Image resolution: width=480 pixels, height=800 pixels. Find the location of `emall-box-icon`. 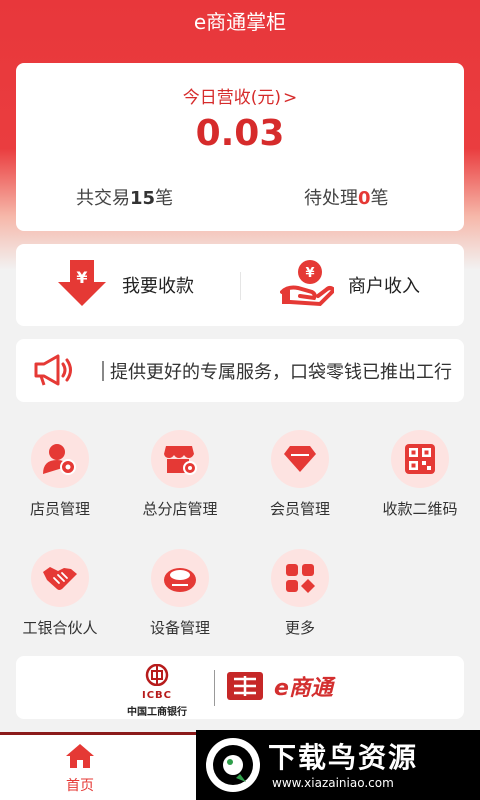

emall-box-icon is located at coordinates (245, 686).